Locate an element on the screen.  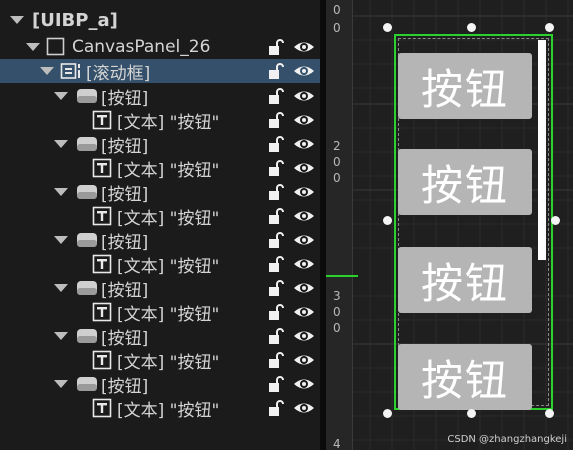
tree-row-root: [UIBP_a] is located at coordinates (160, 20).